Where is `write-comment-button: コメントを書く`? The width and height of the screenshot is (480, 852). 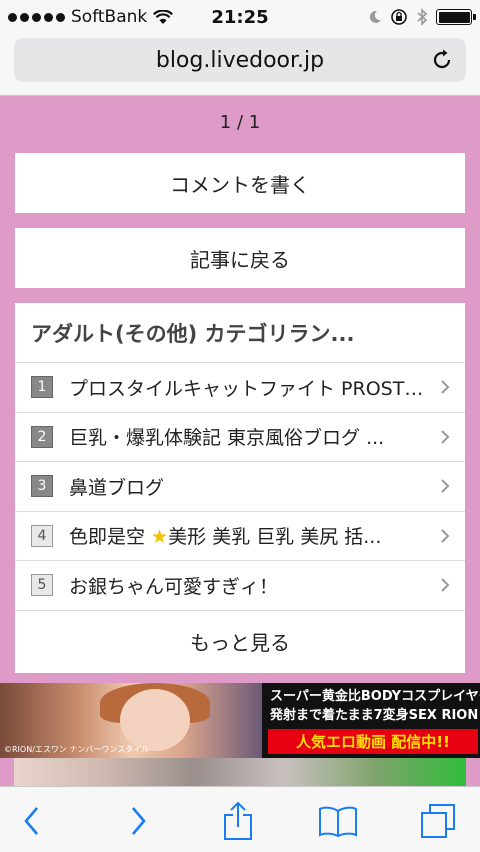
write-comment-button: コメントを書く is located at coordinates (240, 183).